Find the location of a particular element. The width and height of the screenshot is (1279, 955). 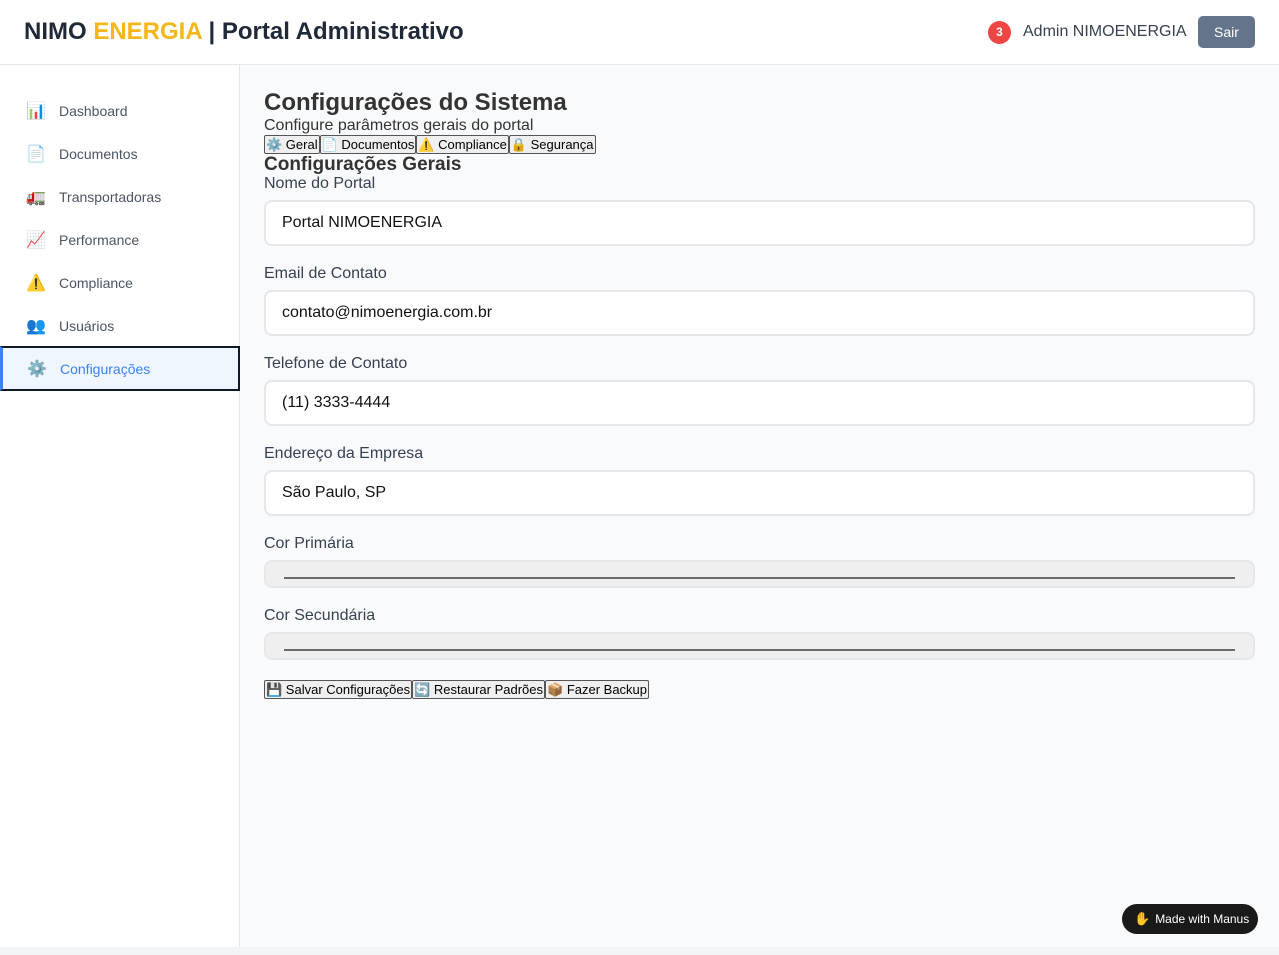

page-subtitle: Configure parâmetros gerais do portal is located at coordinates (399, 125).